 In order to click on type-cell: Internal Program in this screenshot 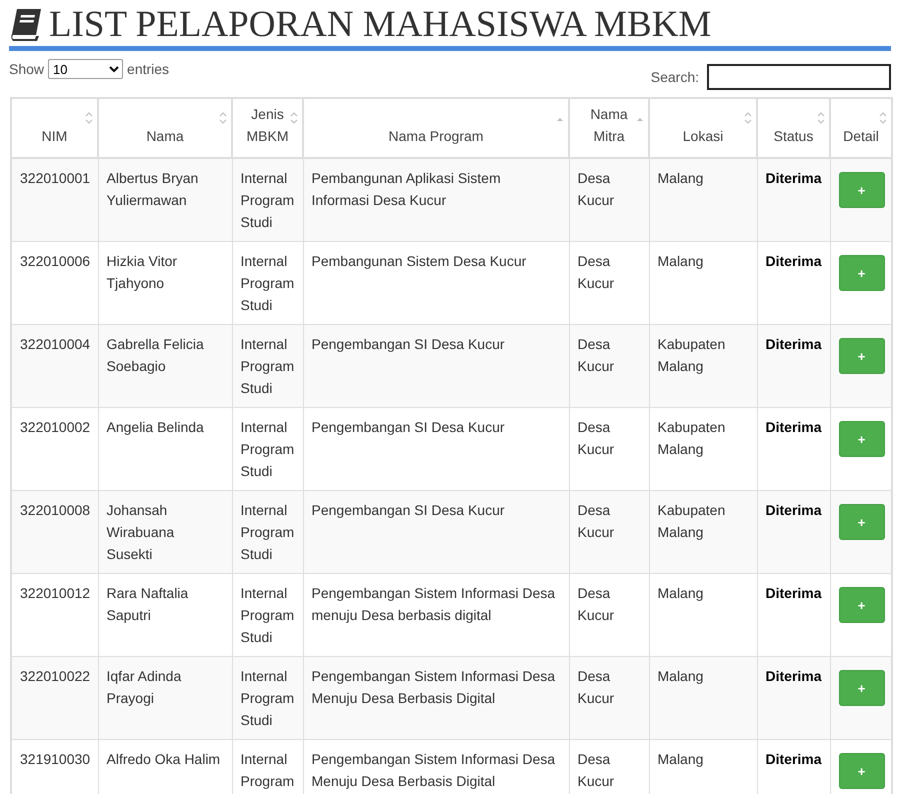, I will do `click(267, 767)`.